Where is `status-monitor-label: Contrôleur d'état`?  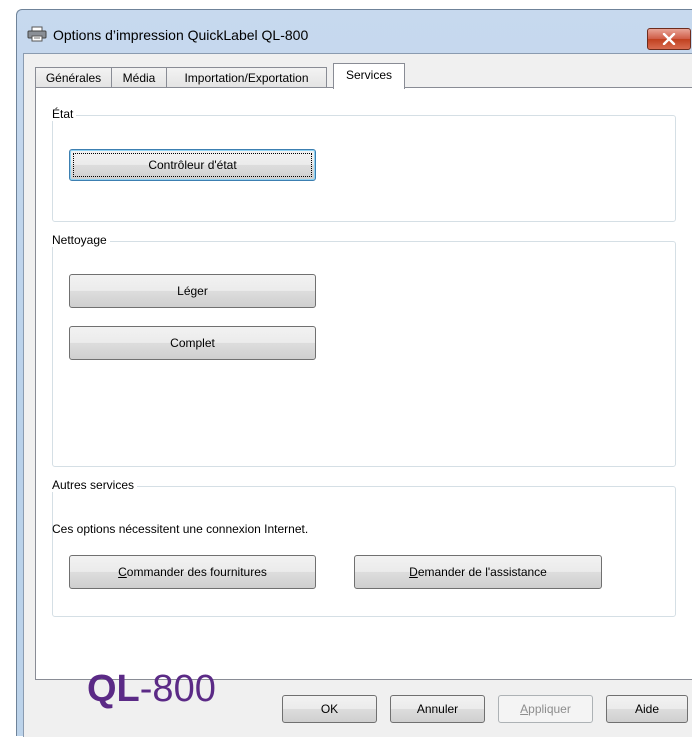 status-monitor-label: Contrôleur d'état is located at coordinates (192, 165).